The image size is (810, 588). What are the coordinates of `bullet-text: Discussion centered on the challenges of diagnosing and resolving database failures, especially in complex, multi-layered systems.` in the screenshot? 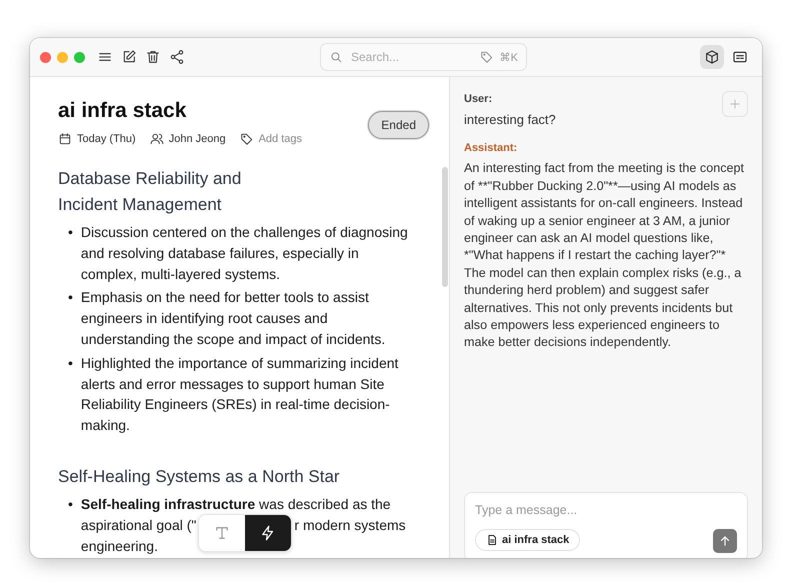 It's located at (244, 253).